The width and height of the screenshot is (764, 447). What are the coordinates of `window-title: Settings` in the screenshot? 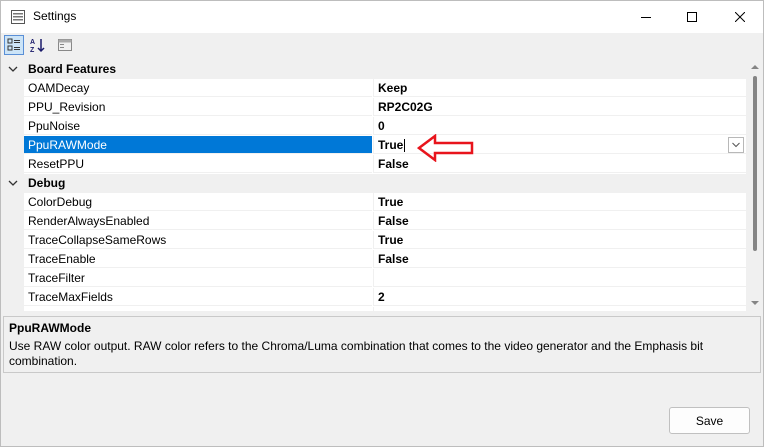 It's located at (55, 16).